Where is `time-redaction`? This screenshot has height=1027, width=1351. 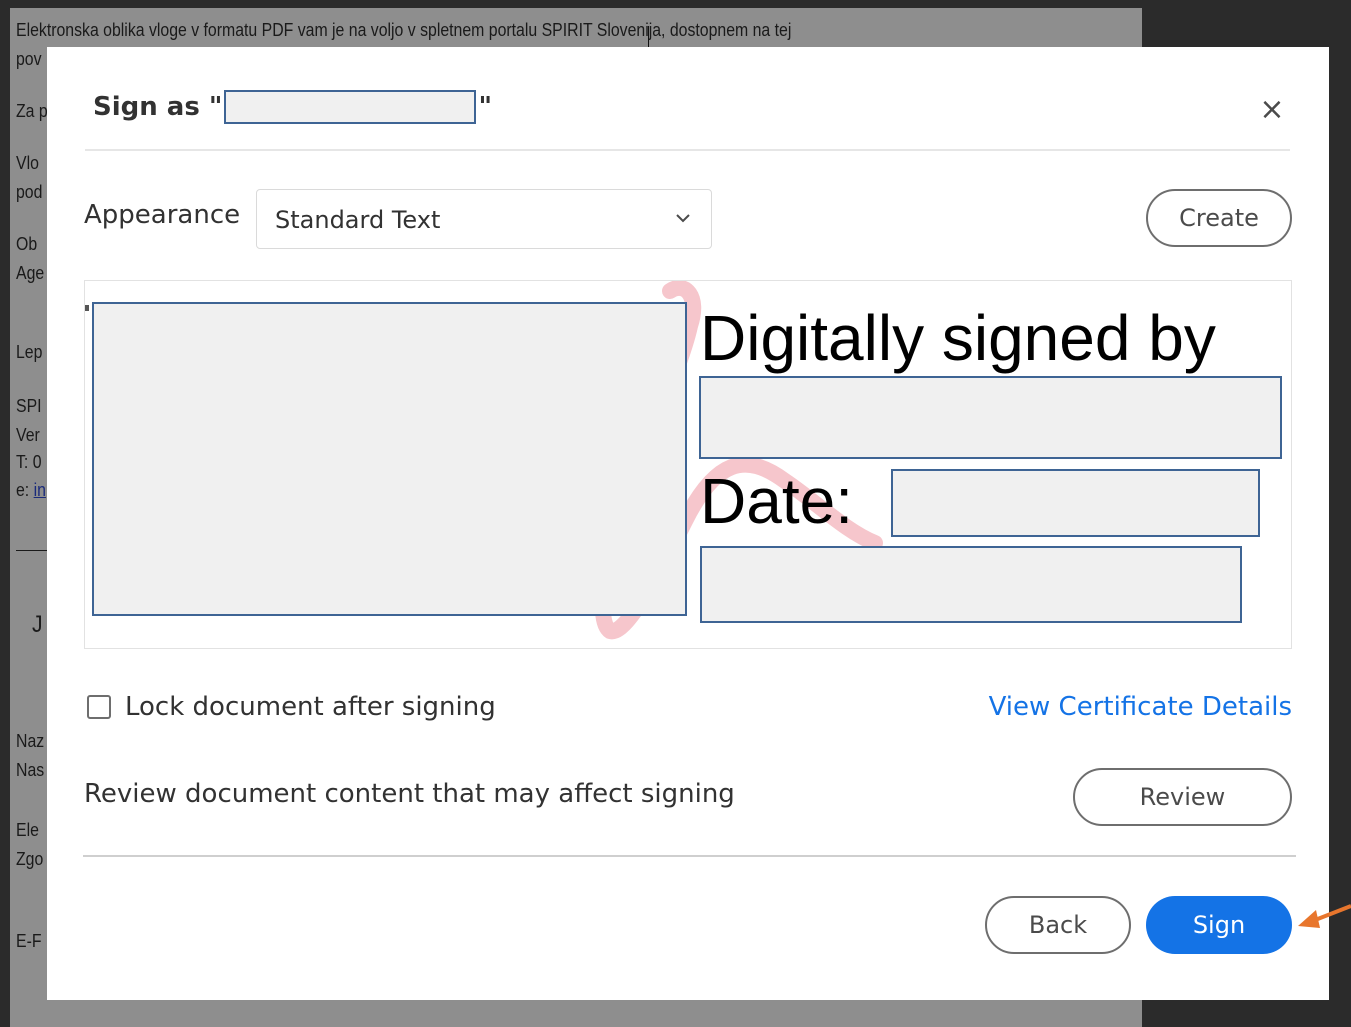
time-redaction is located at coordinates (971, 584).